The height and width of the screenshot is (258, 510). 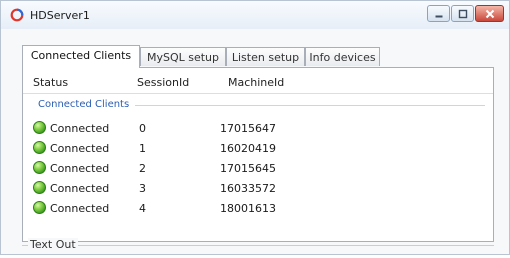 I want to click on session-id: 1, so click(x=142, y=148).